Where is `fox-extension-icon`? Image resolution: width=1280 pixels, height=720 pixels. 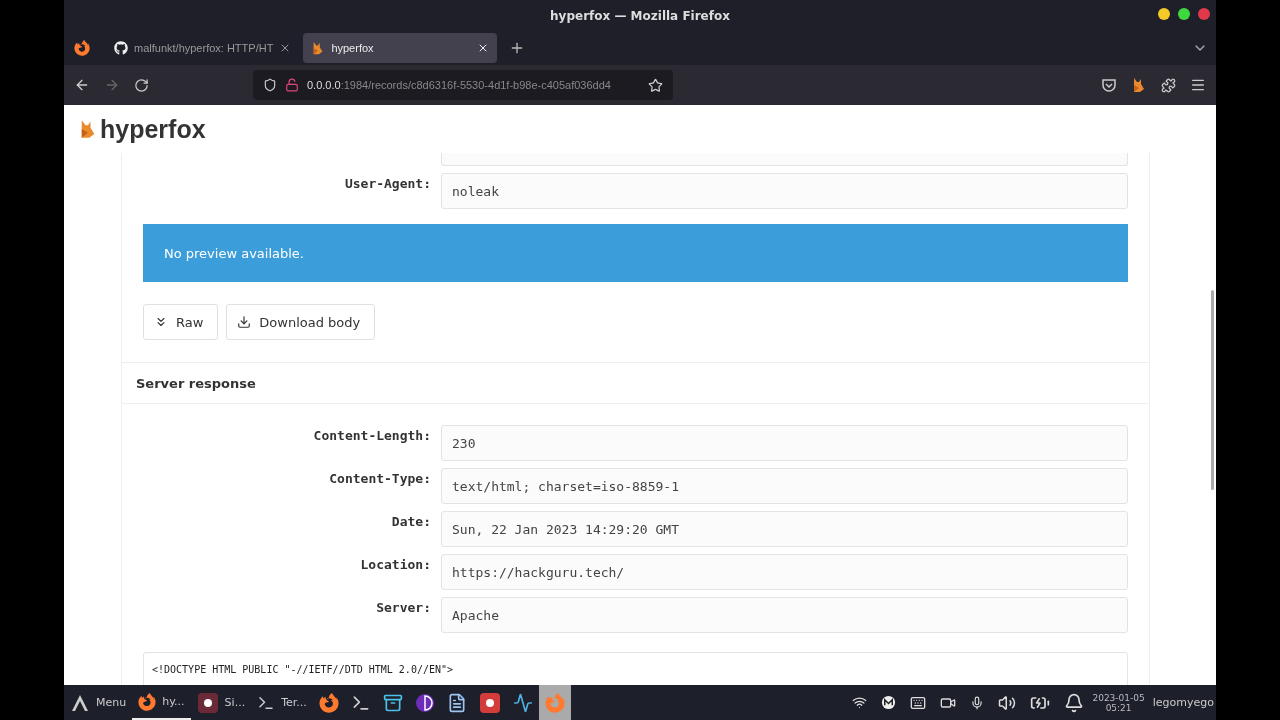
fox-extension-icon is located at coordinates (1139, 85).